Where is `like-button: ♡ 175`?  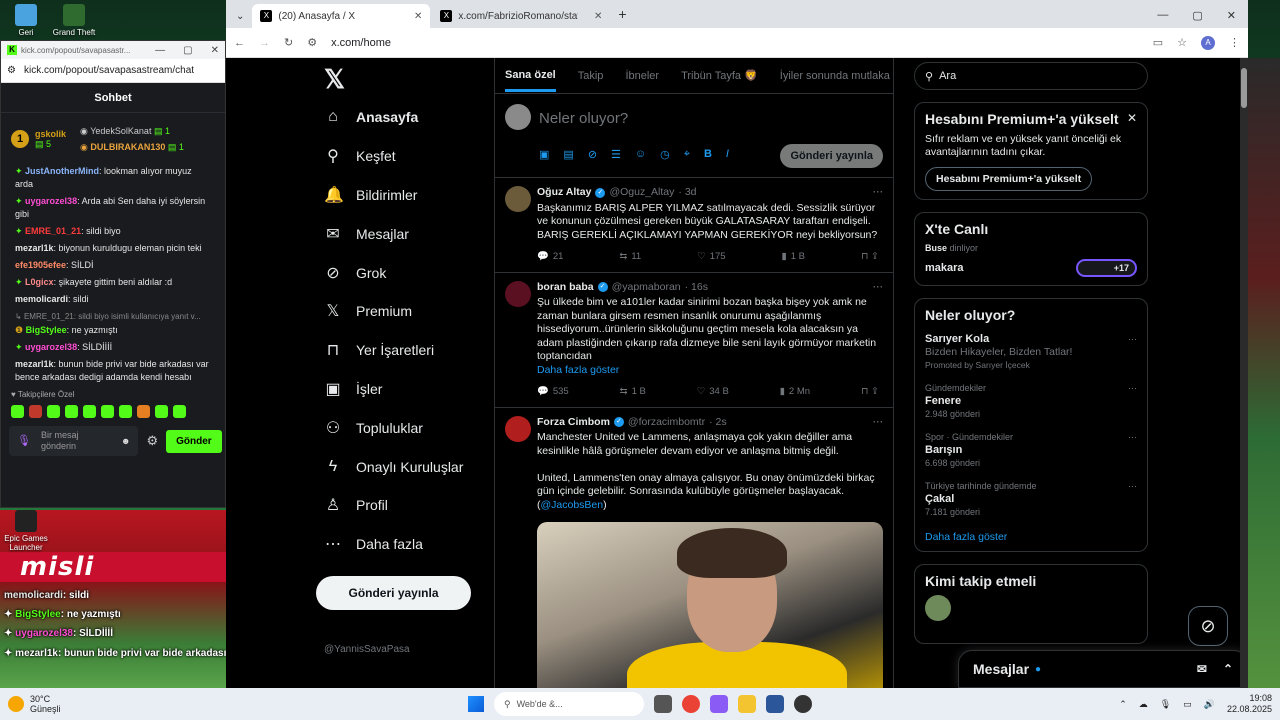 like-button: ♡ 175 is located at coordinates (711, 257).